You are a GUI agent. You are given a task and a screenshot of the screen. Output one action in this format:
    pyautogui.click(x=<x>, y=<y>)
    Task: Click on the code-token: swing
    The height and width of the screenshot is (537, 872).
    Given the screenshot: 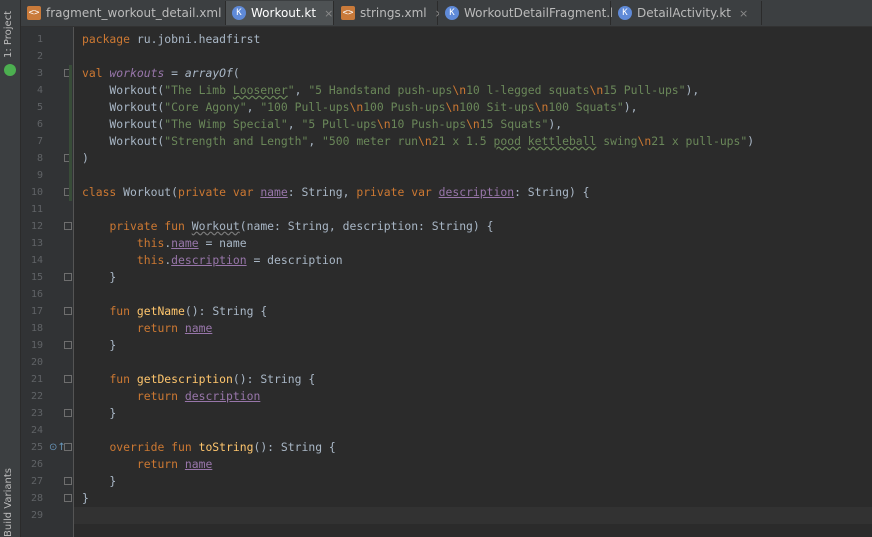 What is the action you would take?
    pyautogui.click(x=617, y=141)
    